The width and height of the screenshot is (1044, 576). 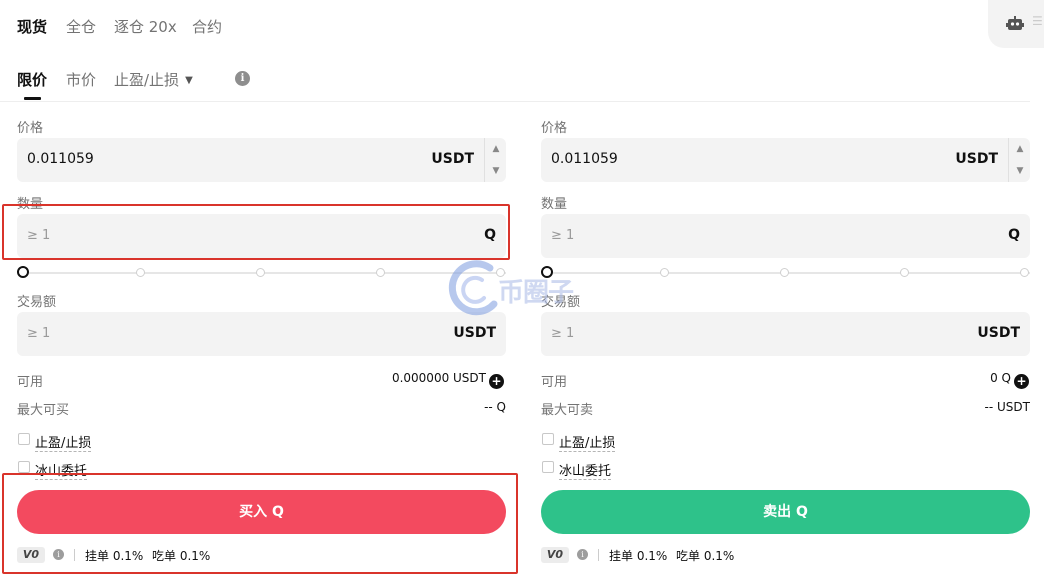 What do you see at coordinates (785, 334) in the screenshot?
I see `sell-total-input: ≥ 1 USDT` at bounding box center [785, 334].